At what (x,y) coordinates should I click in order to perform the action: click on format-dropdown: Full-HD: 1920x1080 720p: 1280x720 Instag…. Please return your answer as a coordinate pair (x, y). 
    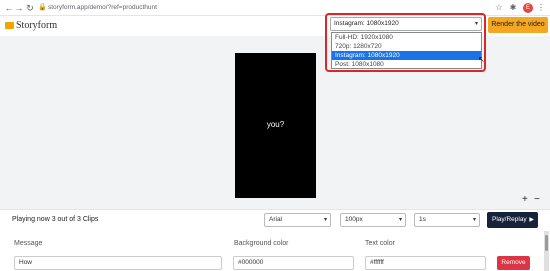
    Looking at the image, I should click on (406, 50).